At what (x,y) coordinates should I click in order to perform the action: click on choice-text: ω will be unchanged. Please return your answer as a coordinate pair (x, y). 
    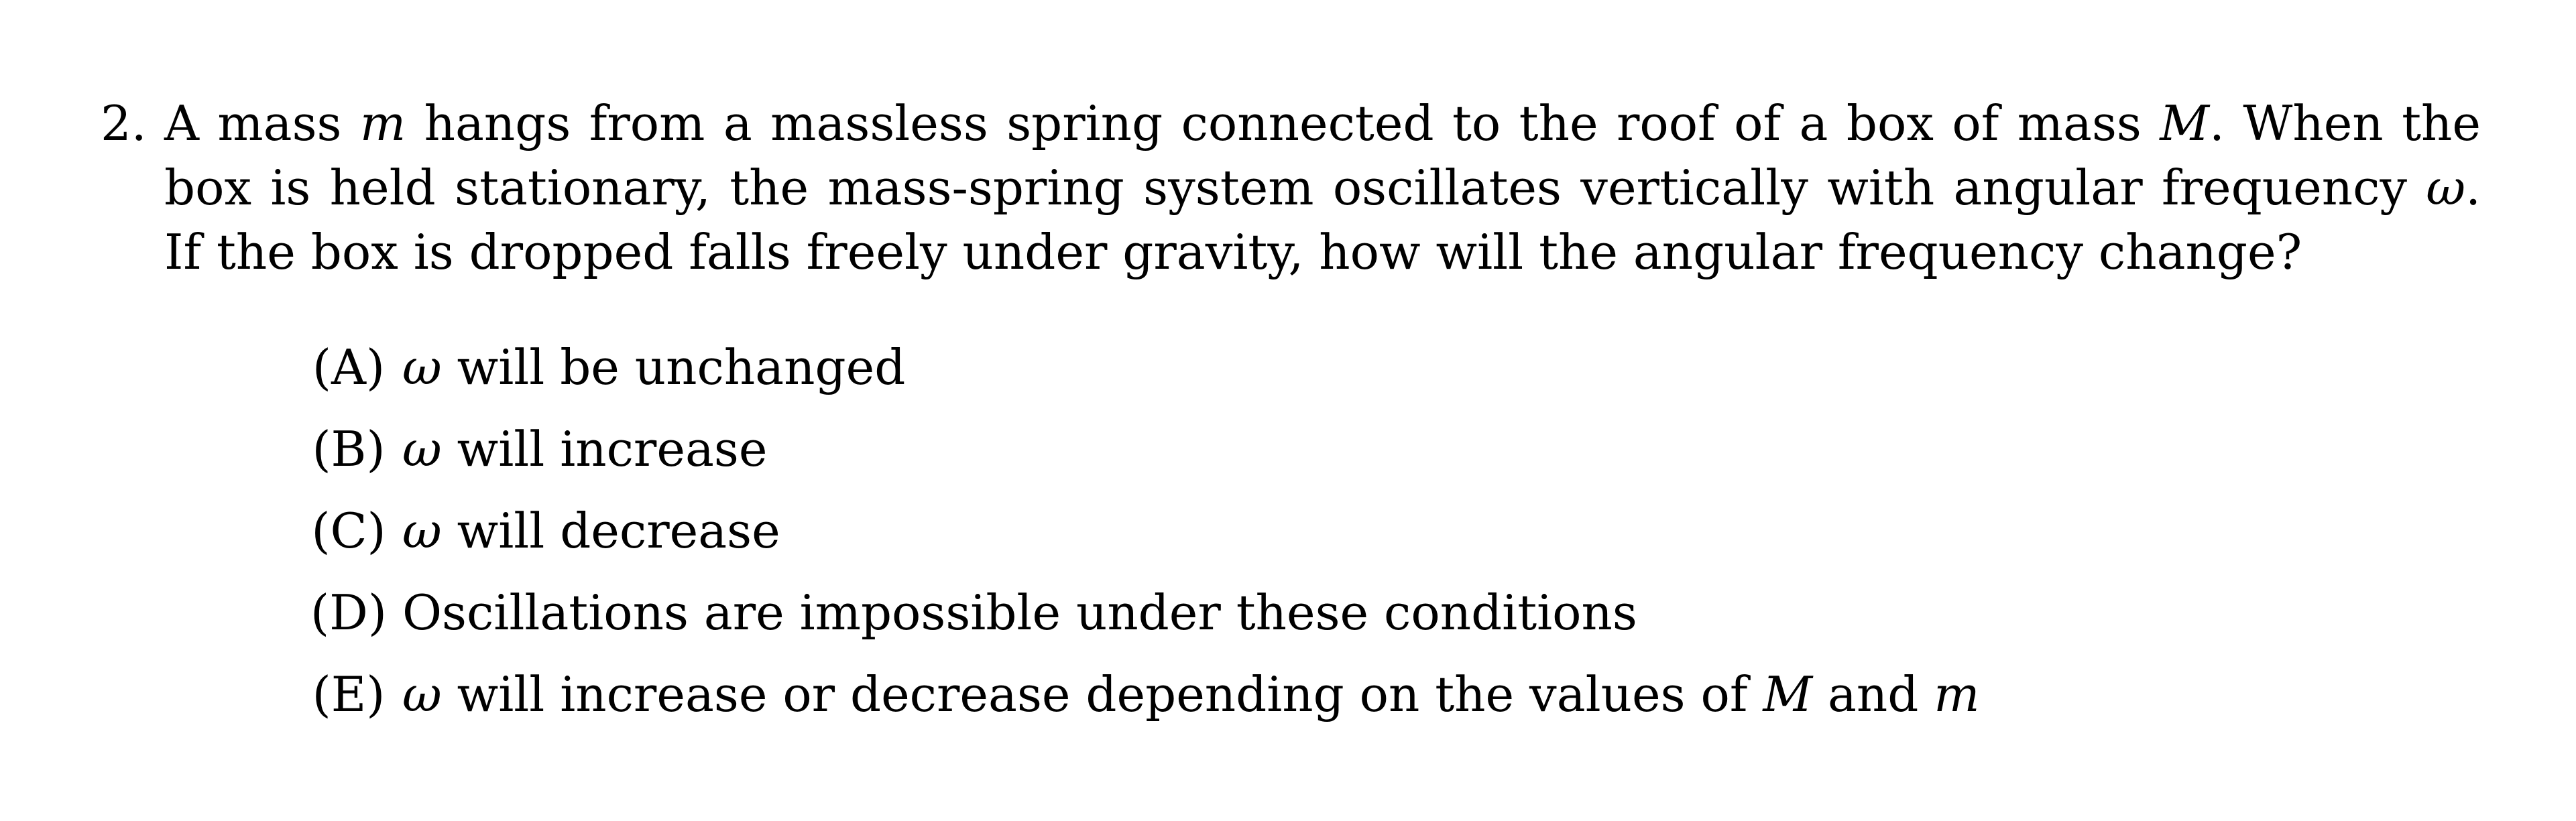
    Looking at the image, I should click on (653, 367).